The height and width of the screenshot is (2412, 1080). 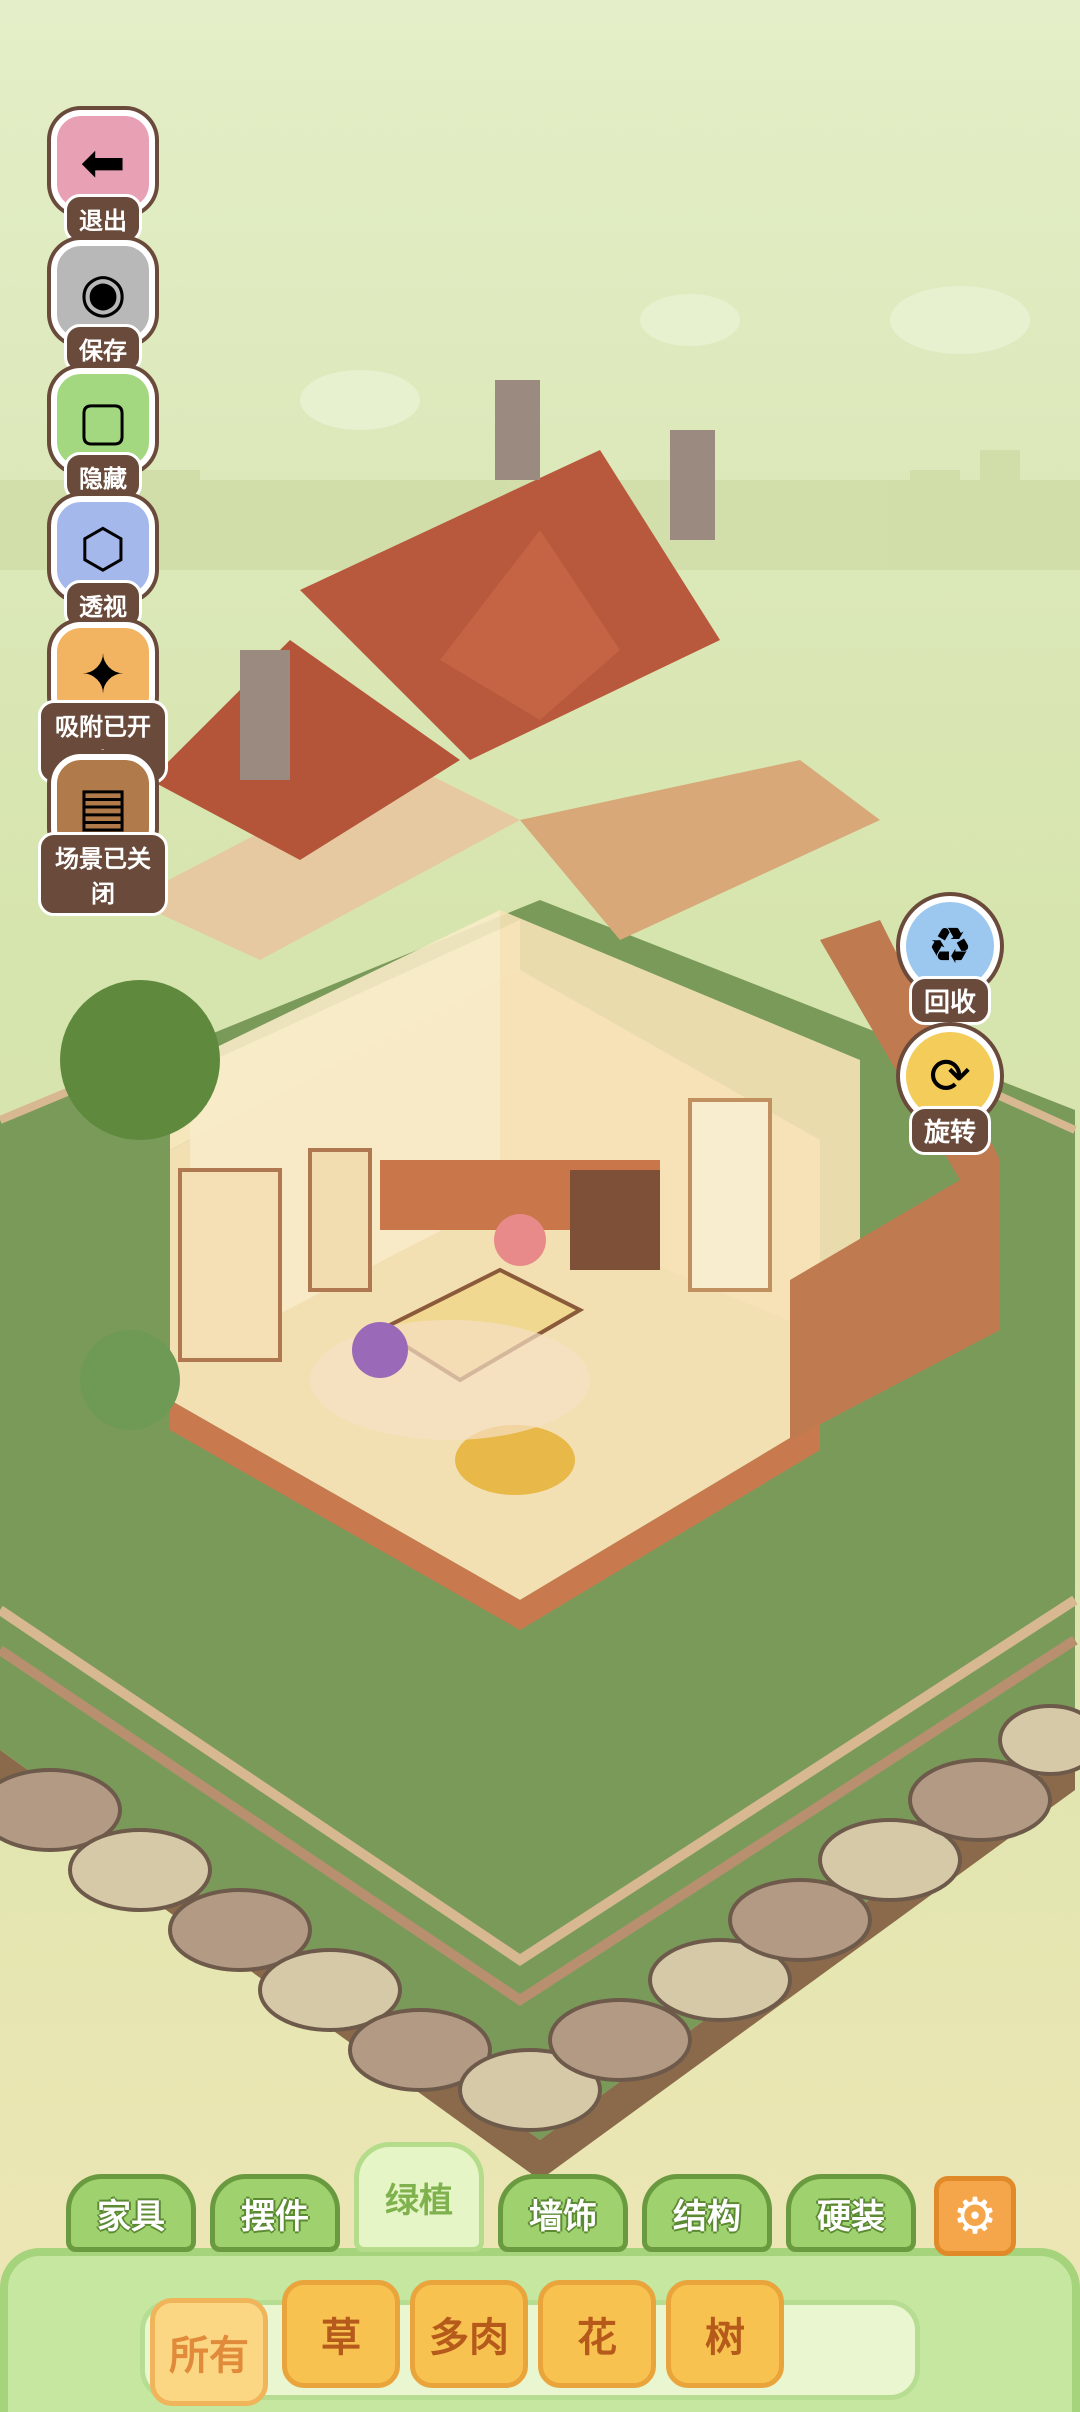 I want to click on vine-bush, so click(x=140, y=1060).